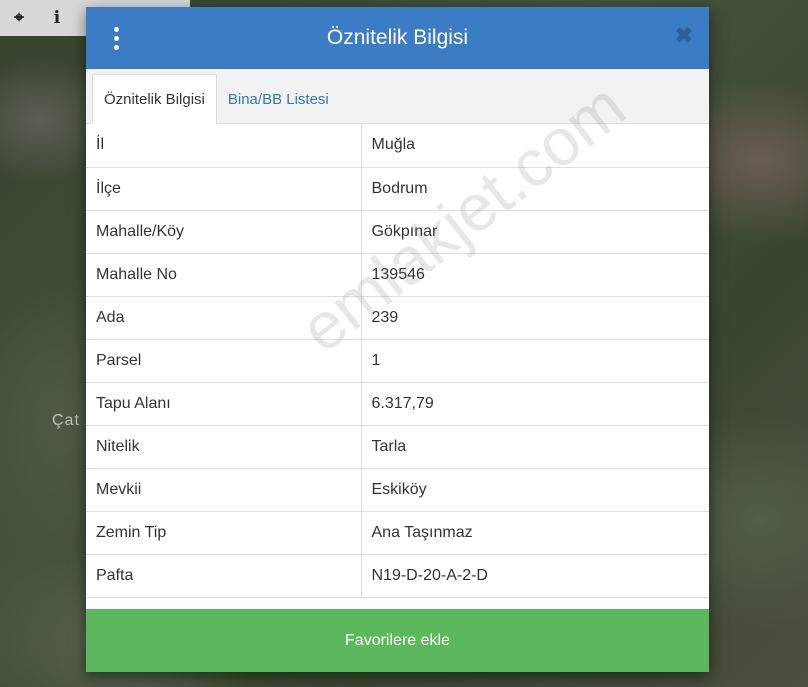 This screenshot has width=808, height=687. I want to click on table-row: Mahalle/Köy Gökpınar, so click(397, 232).